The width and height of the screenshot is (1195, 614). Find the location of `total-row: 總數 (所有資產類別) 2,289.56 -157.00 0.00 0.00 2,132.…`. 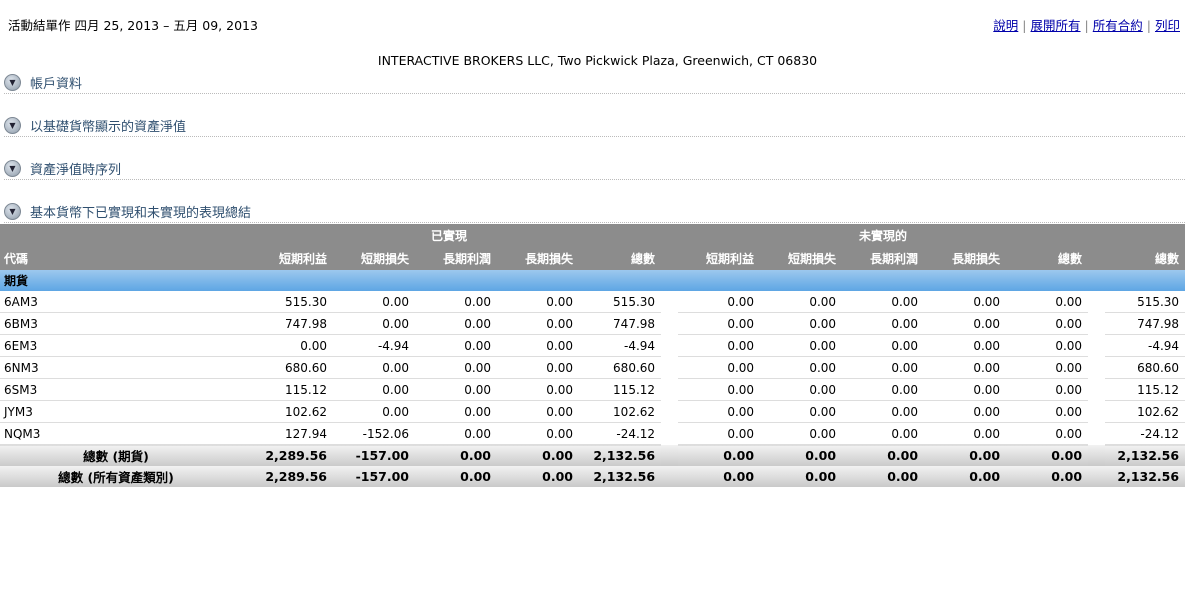

total-row: 總數 (所有資產類別) 2,289.56 -157.00 0.00 0.00 2,132.… is located at coordinates (593, 476).